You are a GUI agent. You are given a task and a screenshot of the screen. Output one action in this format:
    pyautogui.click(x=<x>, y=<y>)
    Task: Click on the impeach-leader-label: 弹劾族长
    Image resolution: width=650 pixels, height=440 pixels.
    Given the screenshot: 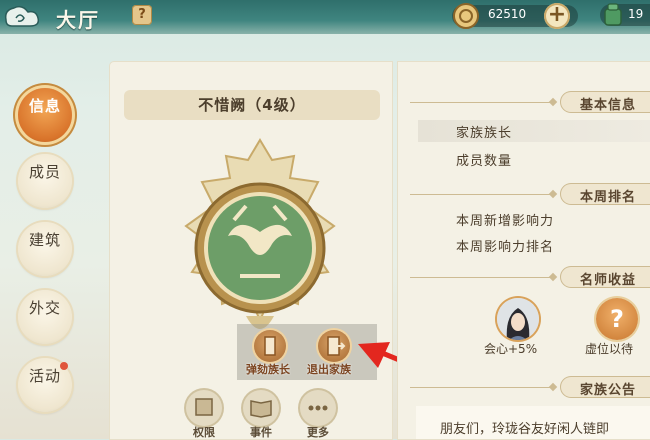 What is the action you would take?
    pyautogui.click(x=268, y=369)
    